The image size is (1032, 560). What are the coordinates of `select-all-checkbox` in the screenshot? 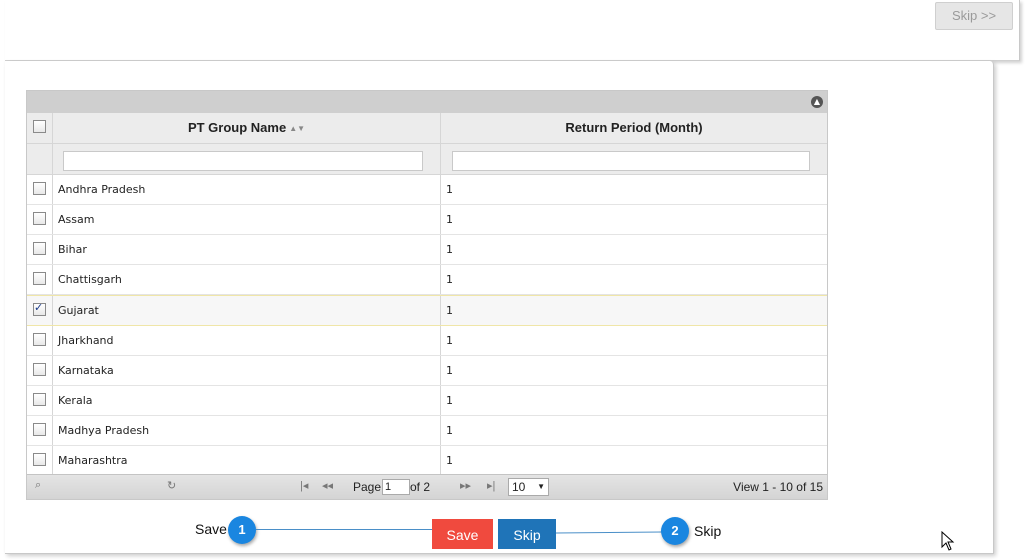 It's located at (39, 126).